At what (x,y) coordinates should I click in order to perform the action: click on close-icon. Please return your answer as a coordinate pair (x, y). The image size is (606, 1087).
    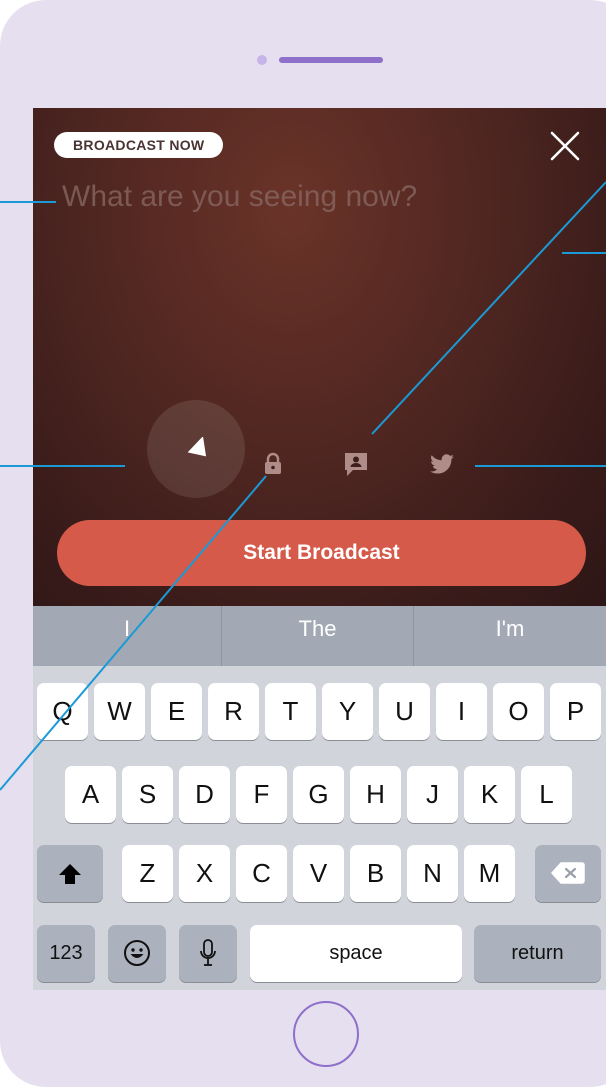
    Looking at the image, I should click on (565, 146).